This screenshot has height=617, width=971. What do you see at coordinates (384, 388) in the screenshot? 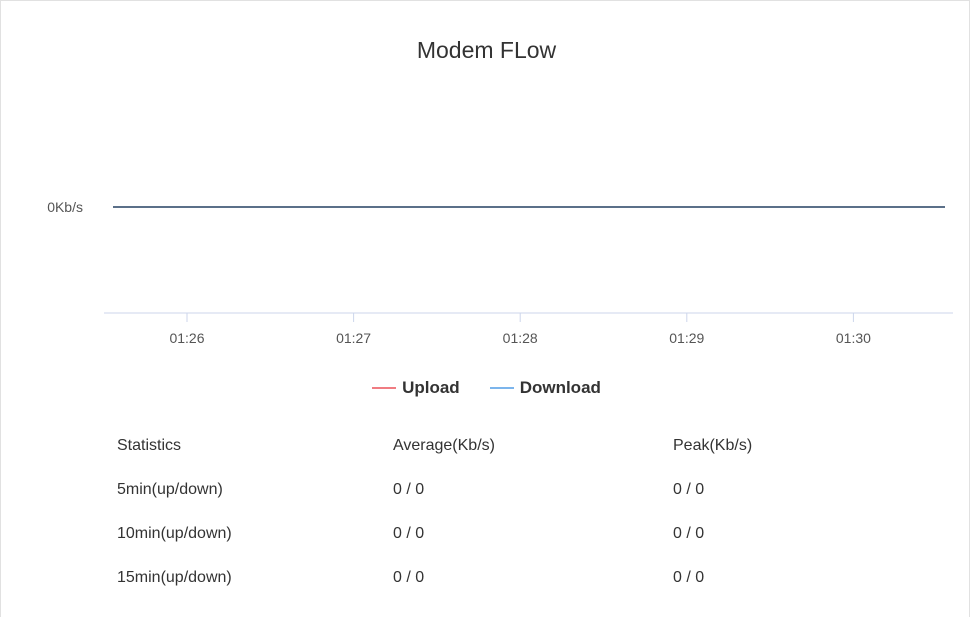
I see `upload-line-icon` at bounding box center [384, 388].